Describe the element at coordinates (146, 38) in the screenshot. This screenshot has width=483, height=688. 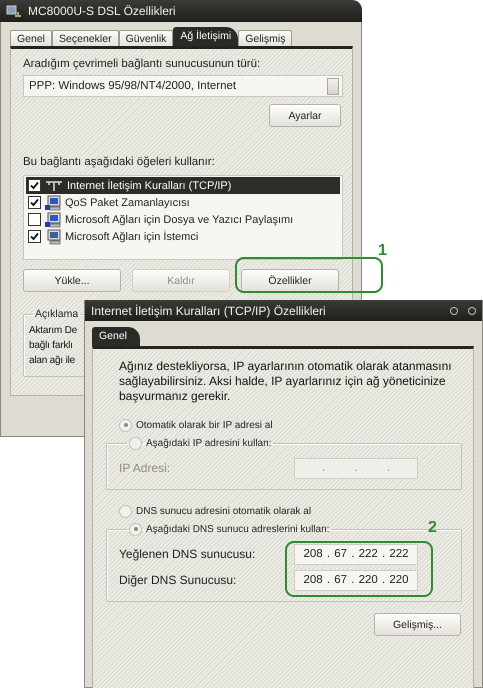
I see `tab: Güvenlik` at that location.